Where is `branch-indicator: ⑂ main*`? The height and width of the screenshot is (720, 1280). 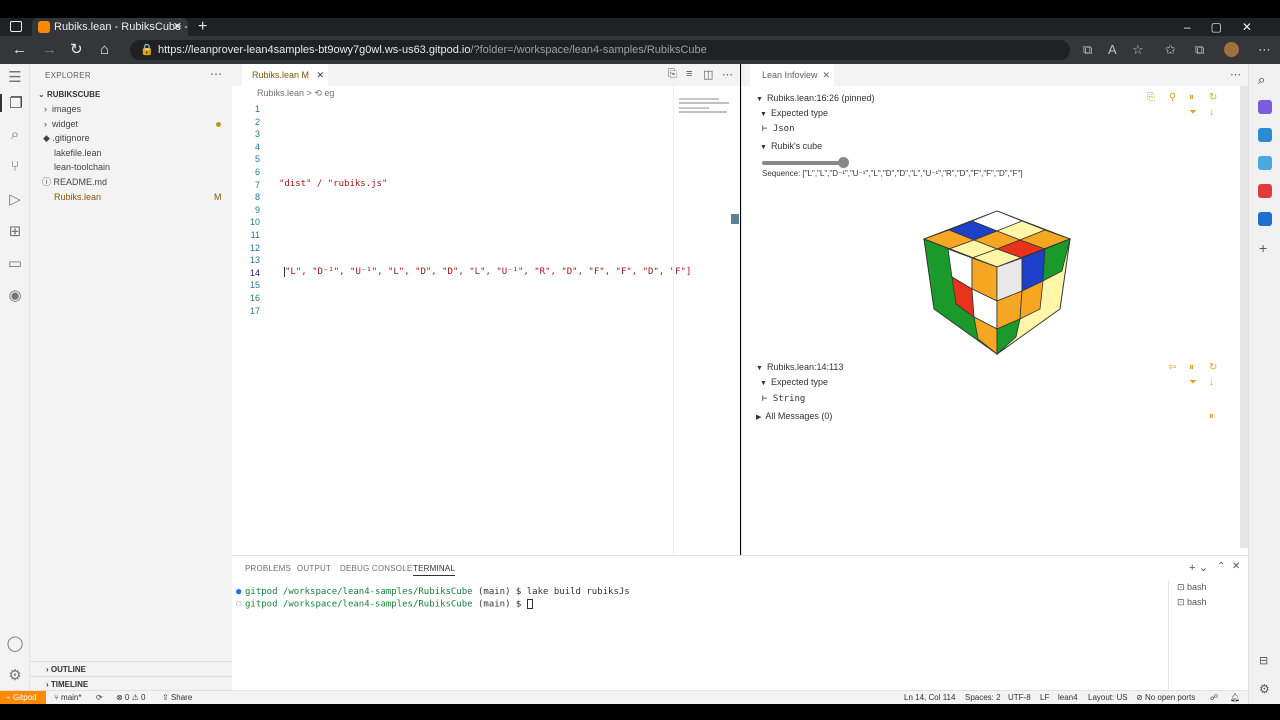 branch-indicator: ⑂ main* is located at coordinates (67, 698).